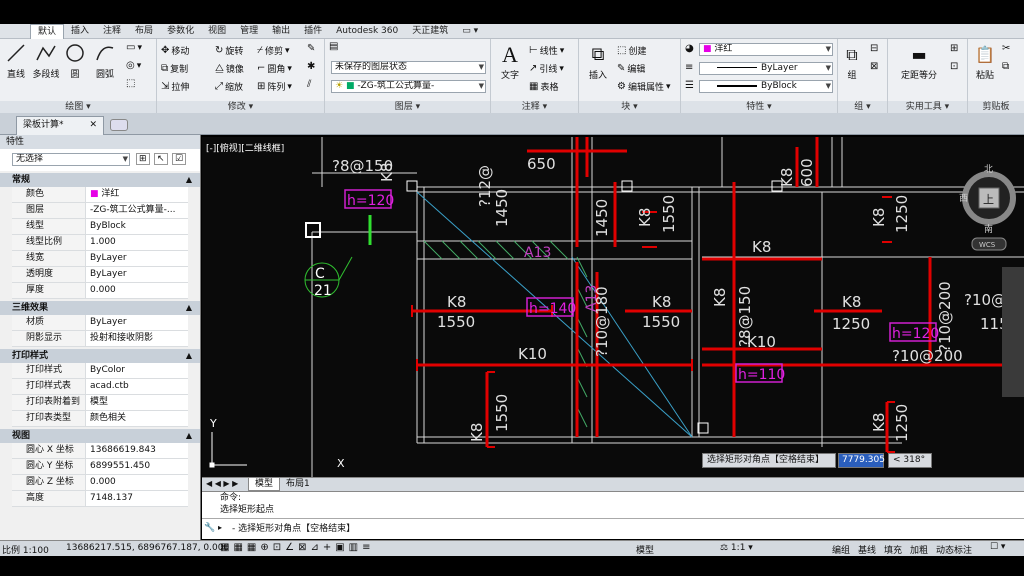  I want to click on compass-north: 北, so click(988, 169).